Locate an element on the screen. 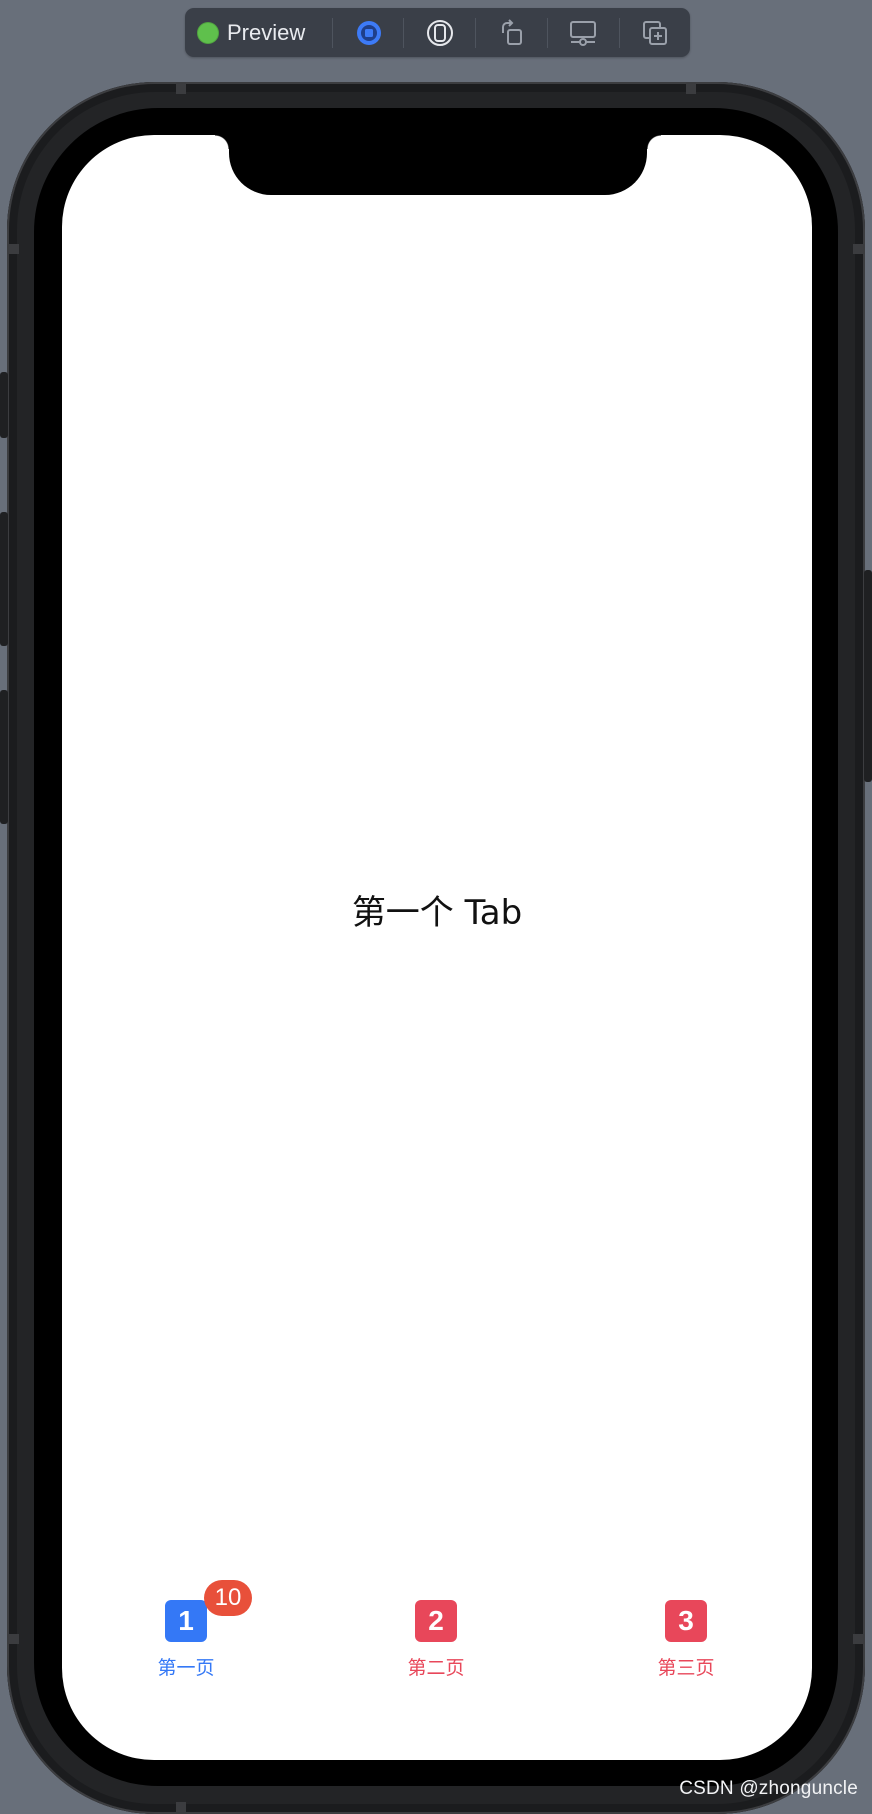  tab-first: 1 10 第一页 is located at coordinates (189, 1635).